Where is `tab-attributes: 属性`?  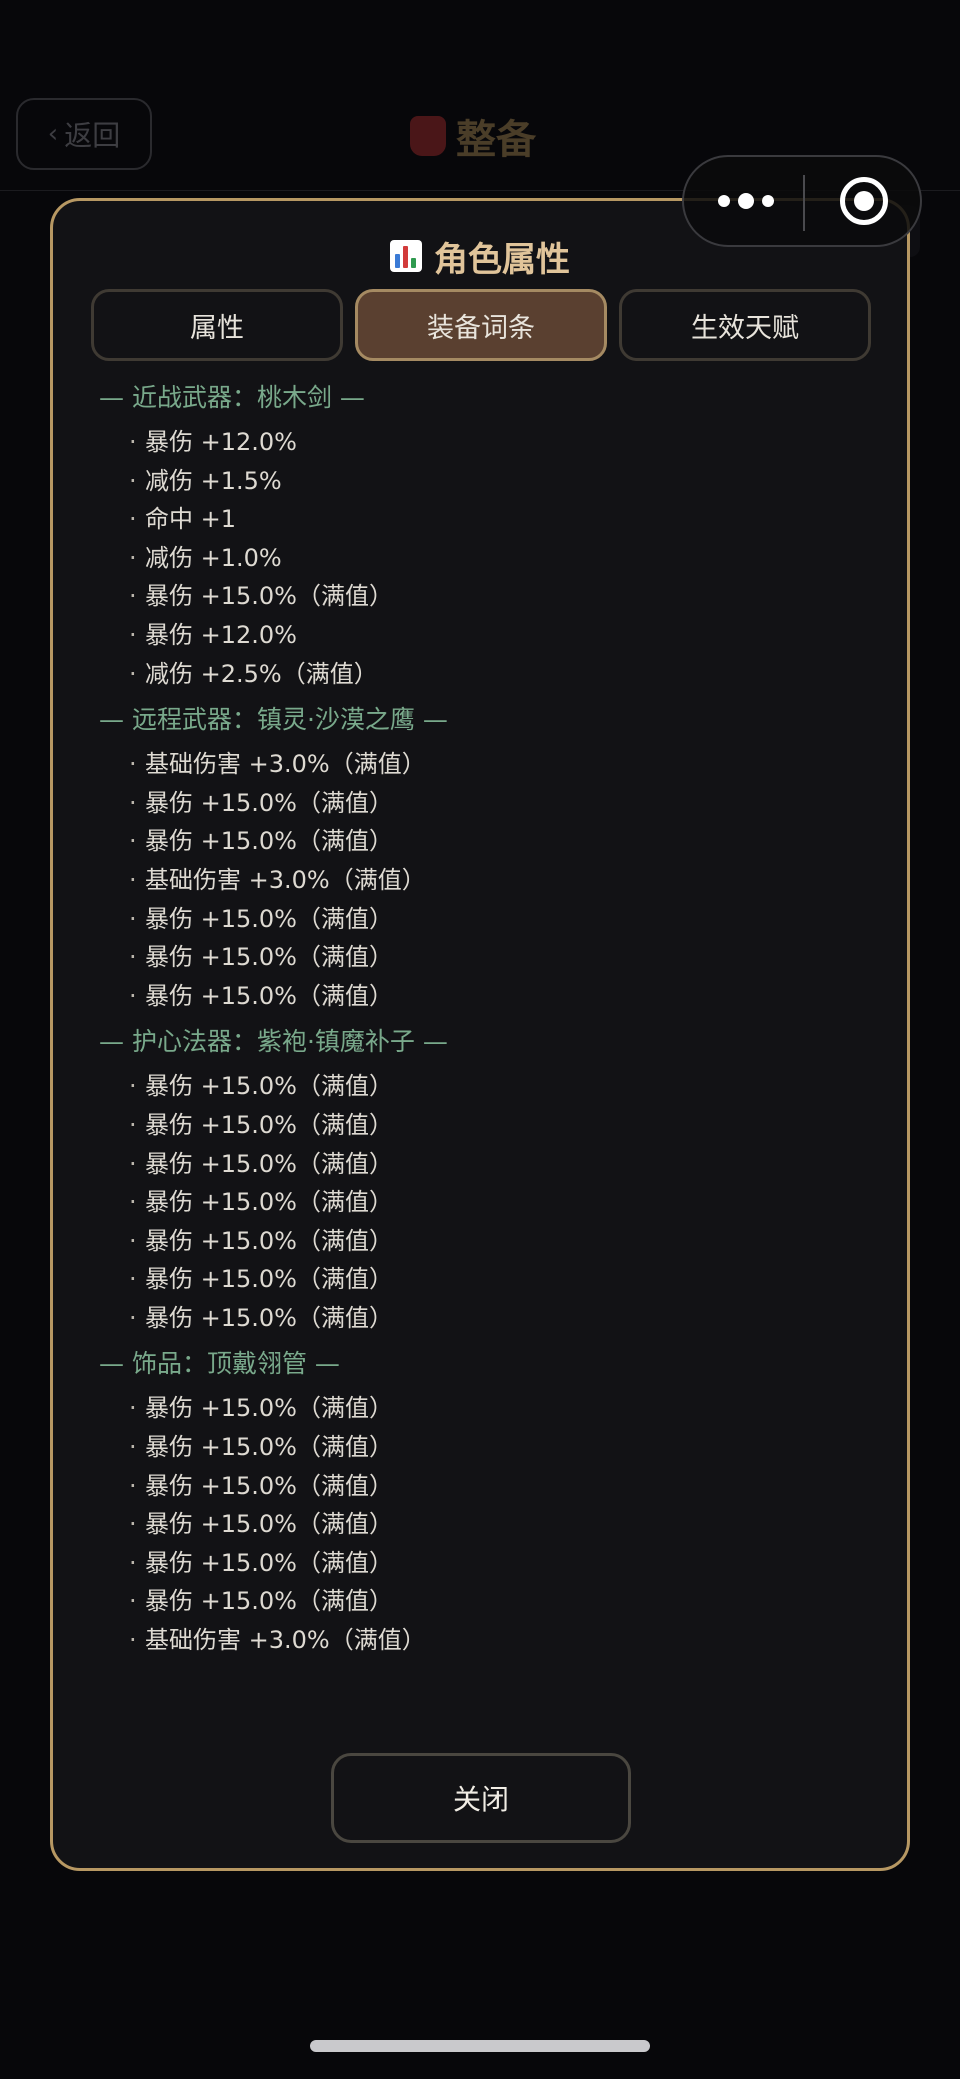 tab-attributes: 属性 is located at coordinates (217, 325).